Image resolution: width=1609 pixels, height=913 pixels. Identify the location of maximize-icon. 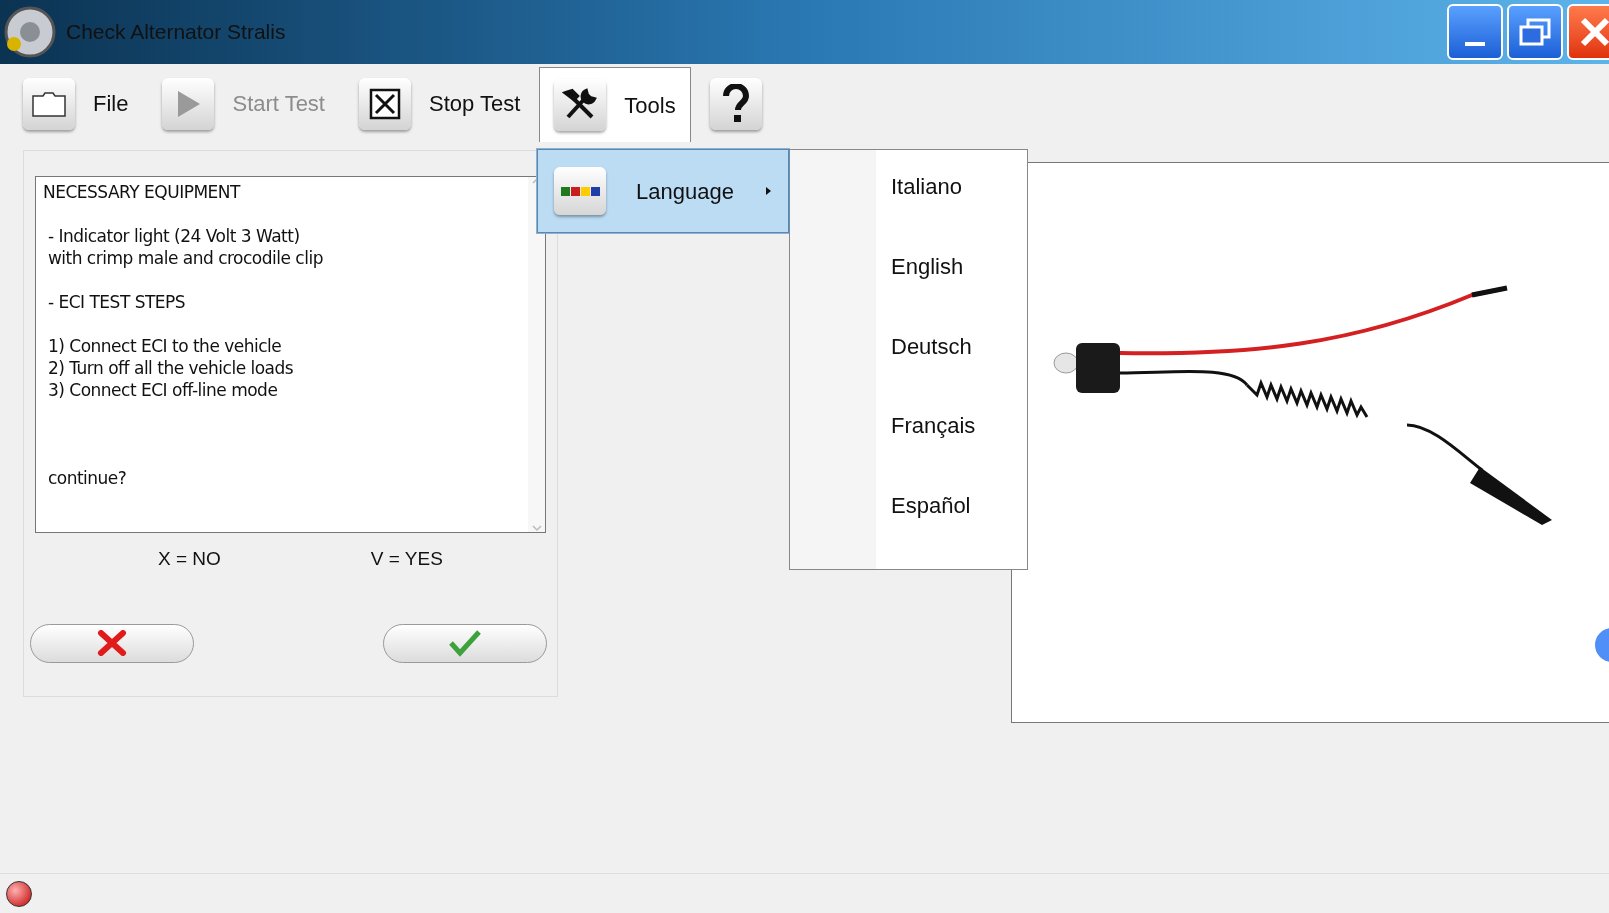
(1535, 32).